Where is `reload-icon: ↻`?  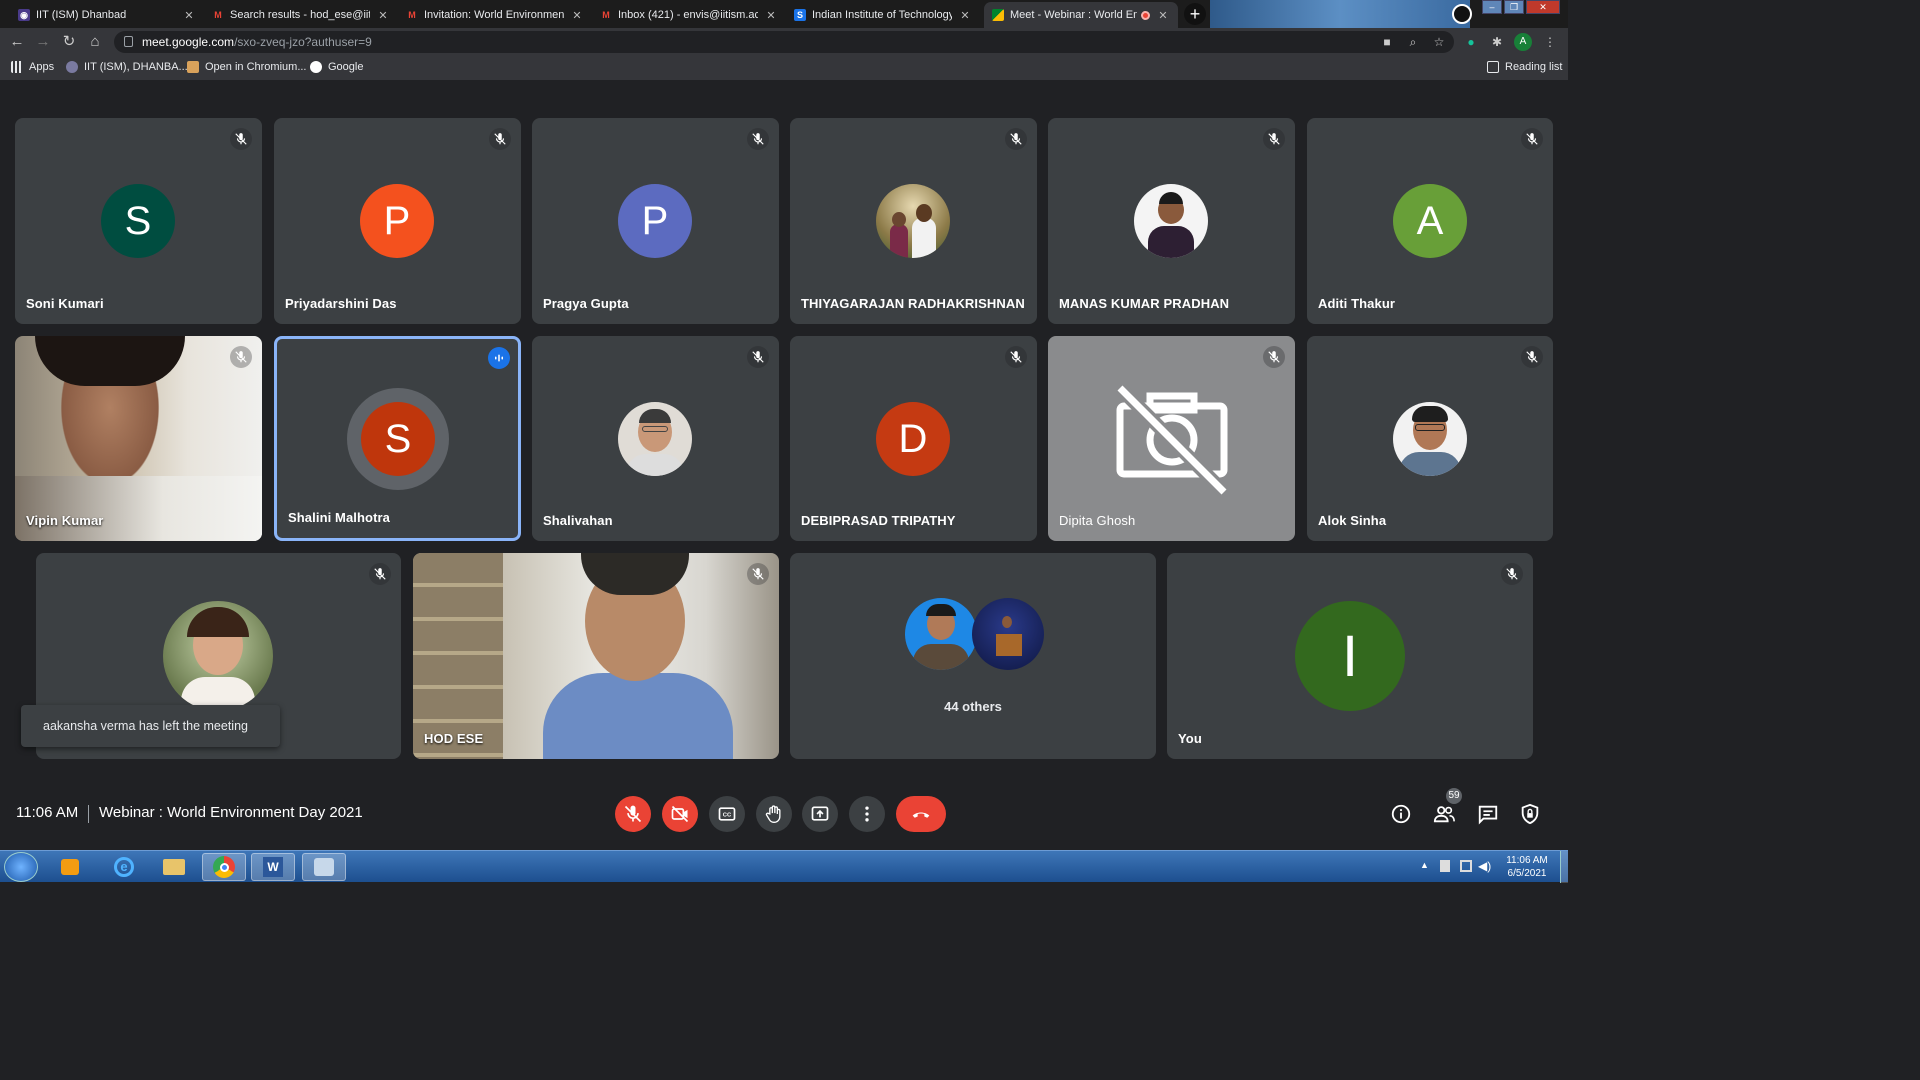 reload-icon: ↻ is located at coordinates (69, 42).